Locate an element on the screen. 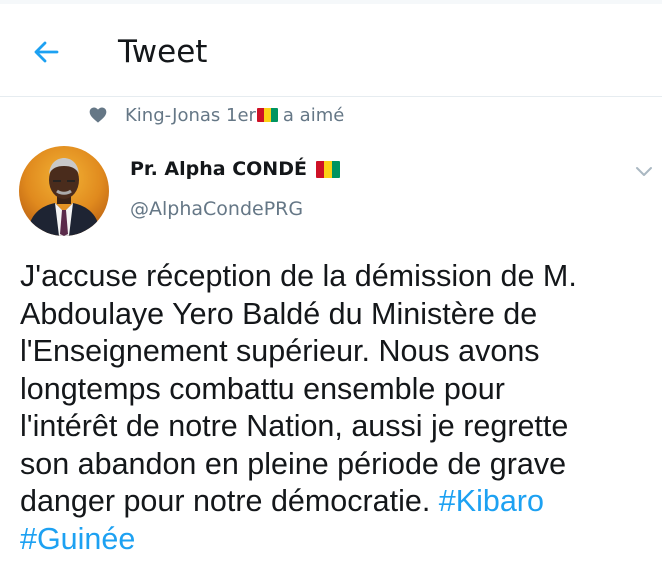 The height and width of the screenshot is (580, 662). tweet-text-line: danger pour notre démocratie. #Kibaro is located at coordinates (340, 502).